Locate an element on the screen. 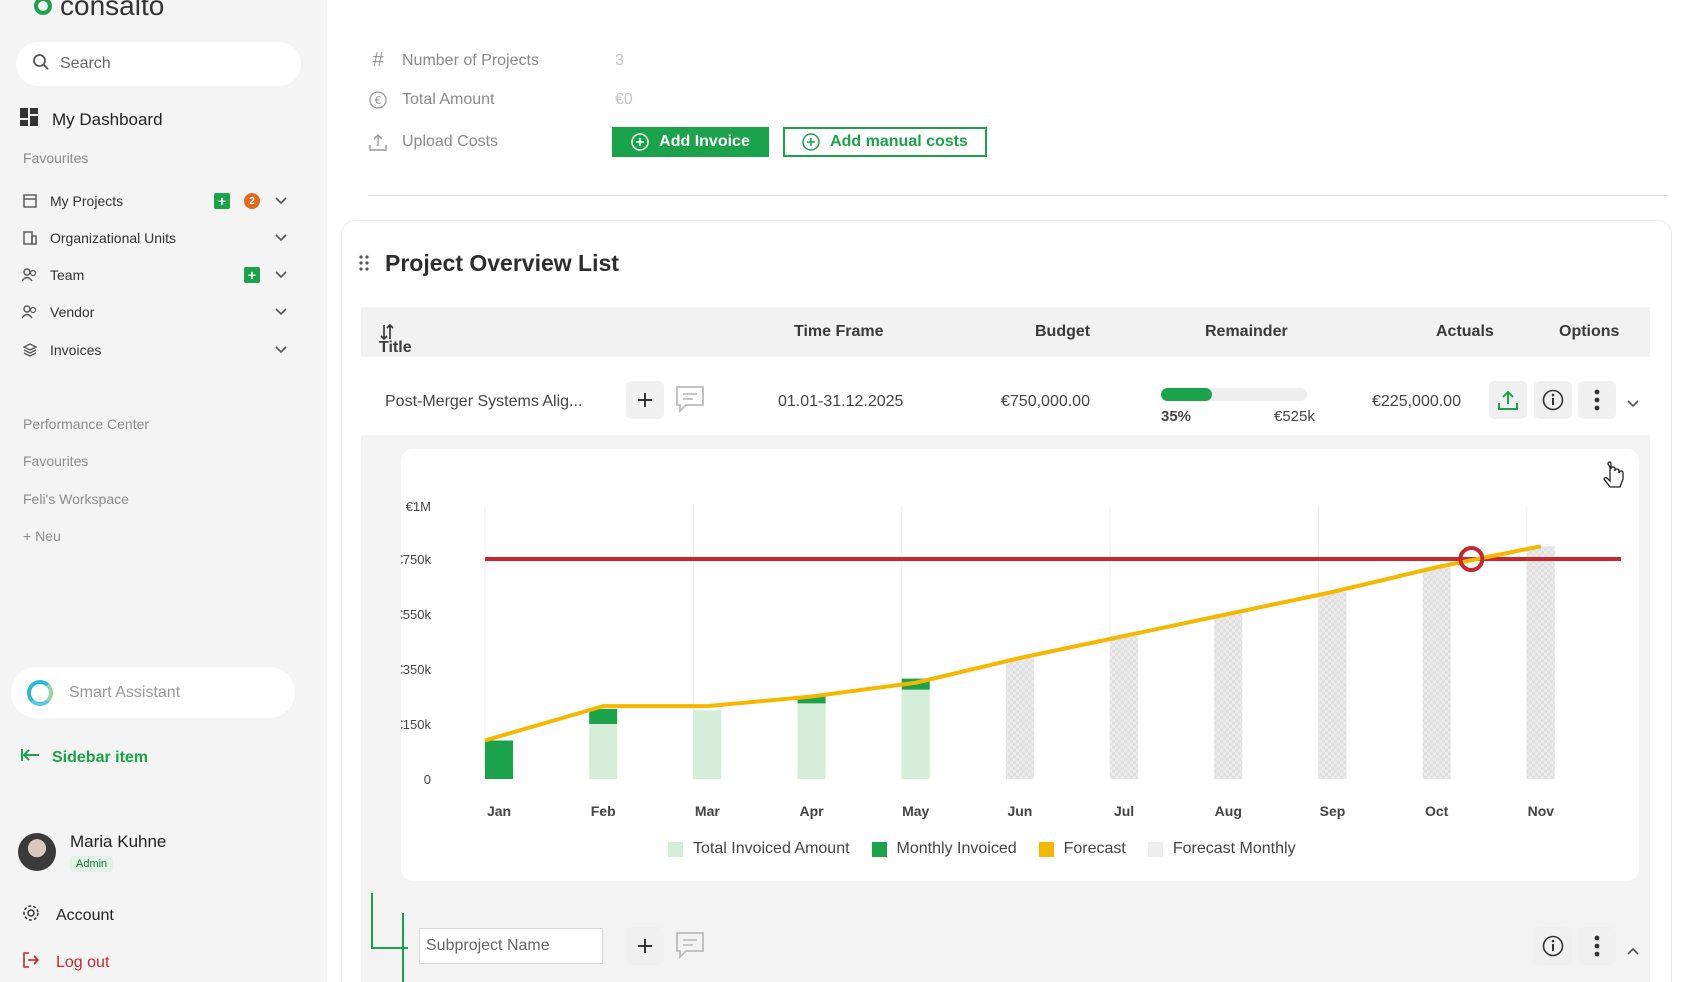  add-subproject-item-button is located at coordinates (645, 946).